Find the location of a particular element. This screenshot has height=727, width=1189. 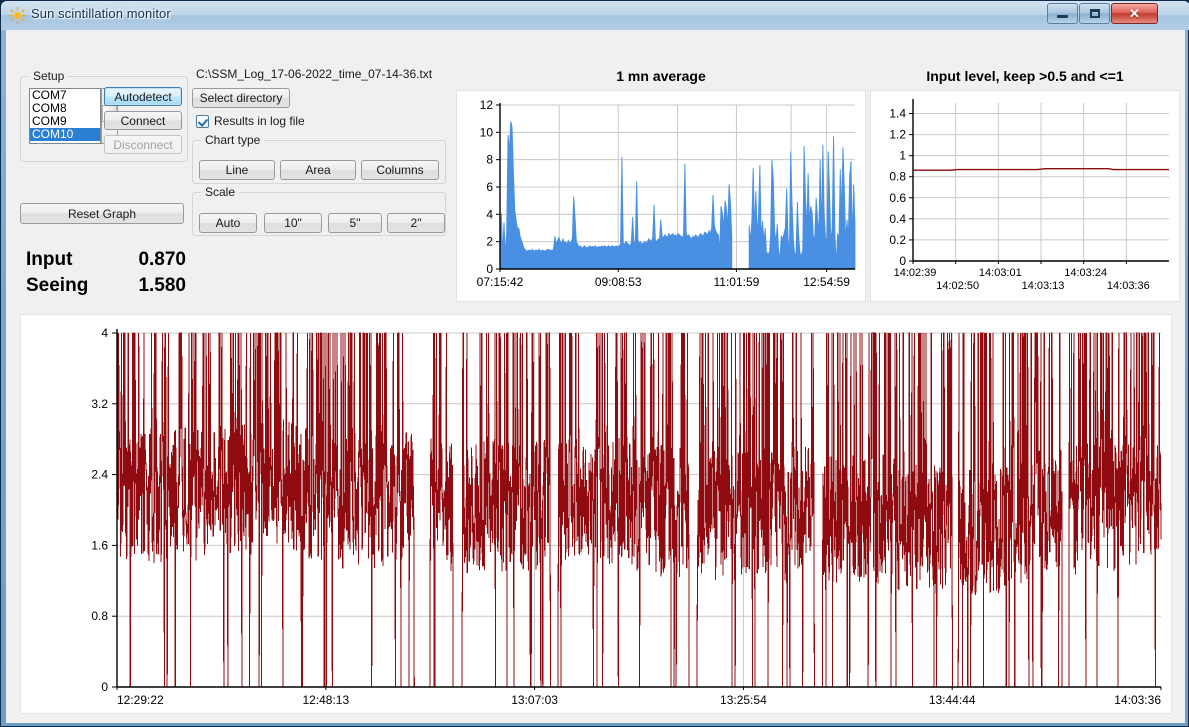

svg-text: 0.2 is located at coordinates (897, 240).